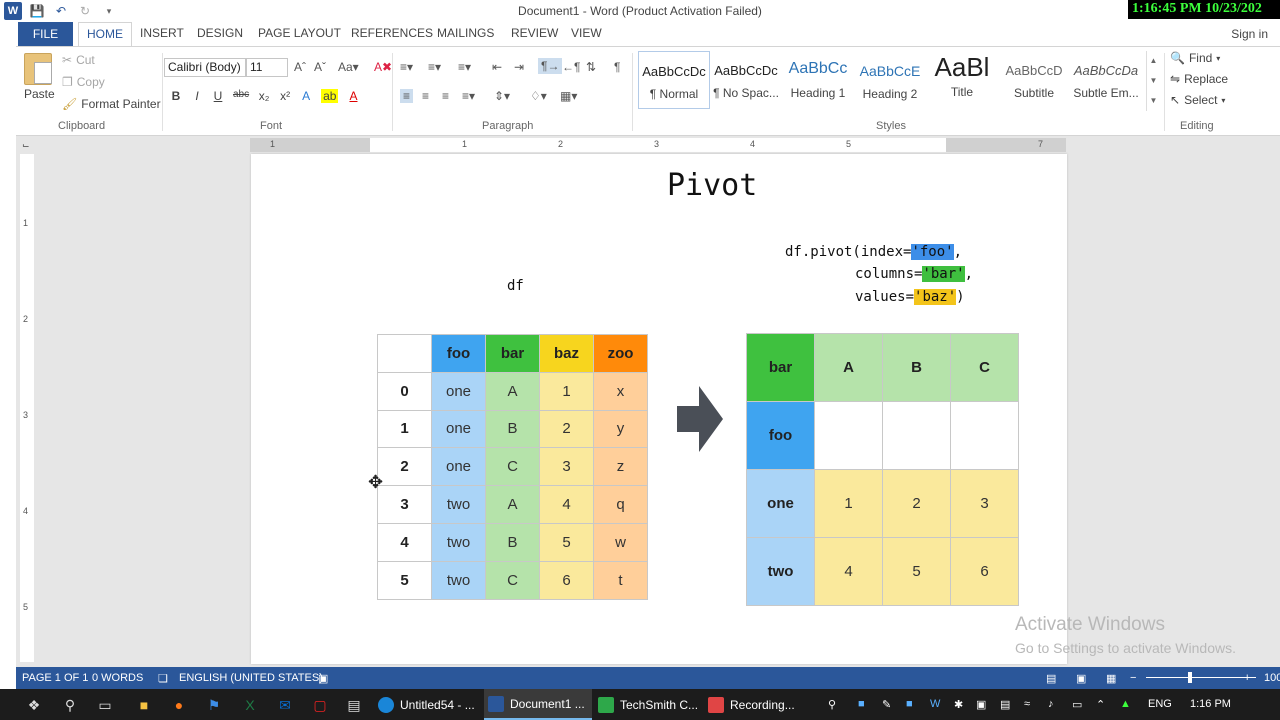 The image size is (1280, 720). Describe the element at coordinates (445, 96) in the screenshot. I see `align-right-icon: ≡` at that location.